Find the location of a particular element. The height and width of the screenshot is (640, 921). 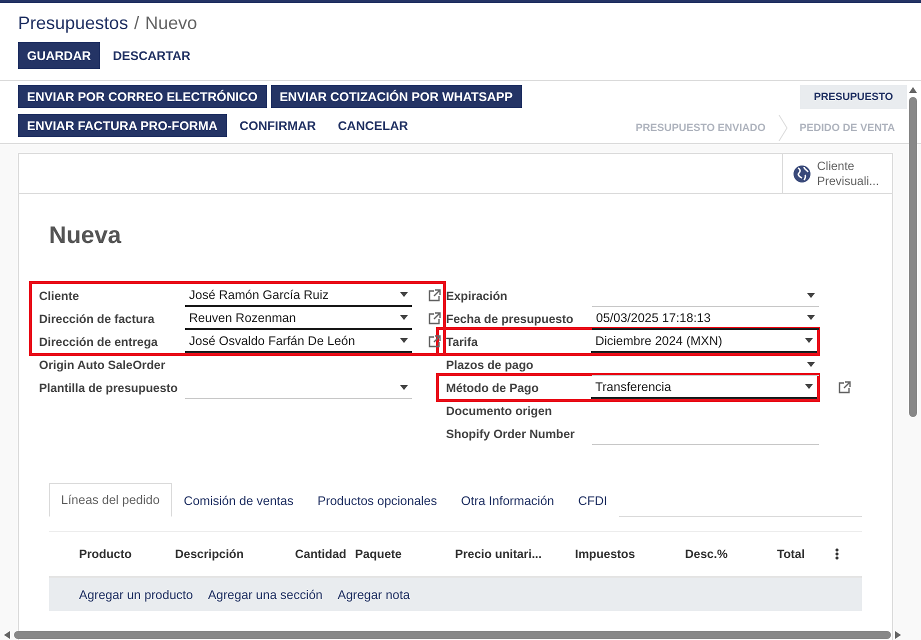

select-field: Transferencia is located at coordinates (704, 387).